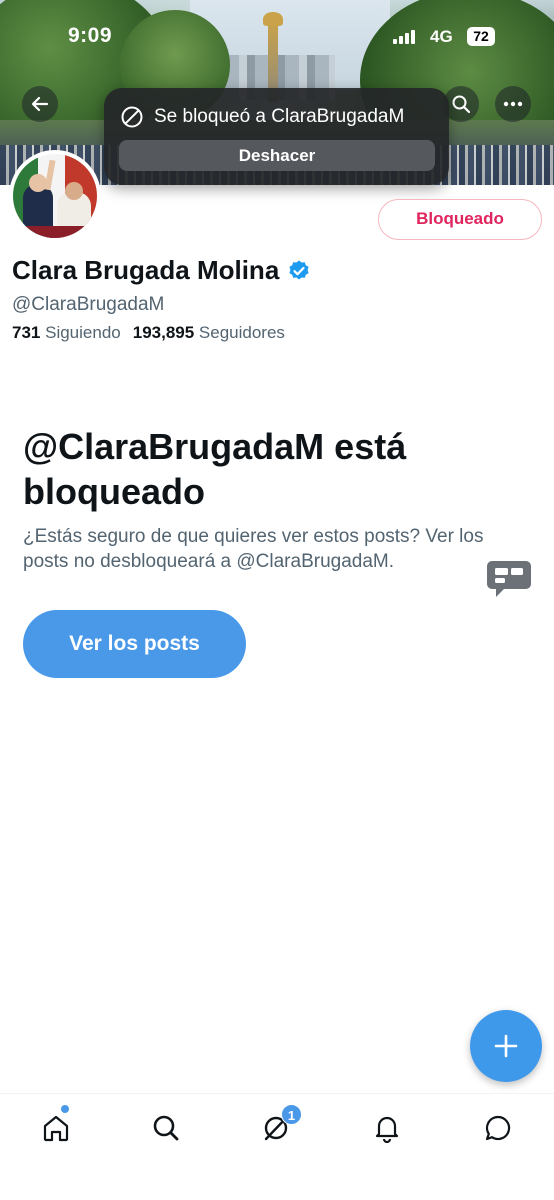 The width and height of the screenshot is (554, 1200). What do you see at coordinates (50, 175) in the screenshot?
I see `avatar-figure-arm` at bounding box center [50, 175].